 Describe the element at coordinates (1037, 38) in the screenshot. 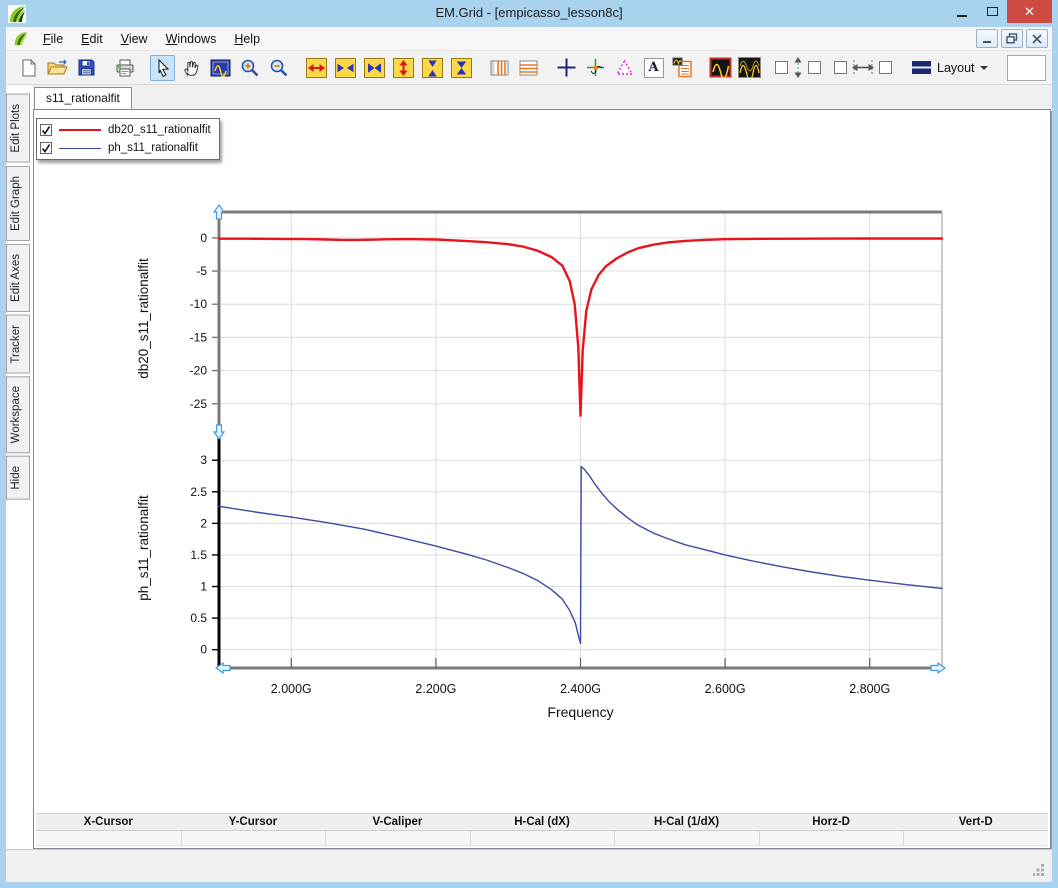

I see `mdi-close-button` at that location.